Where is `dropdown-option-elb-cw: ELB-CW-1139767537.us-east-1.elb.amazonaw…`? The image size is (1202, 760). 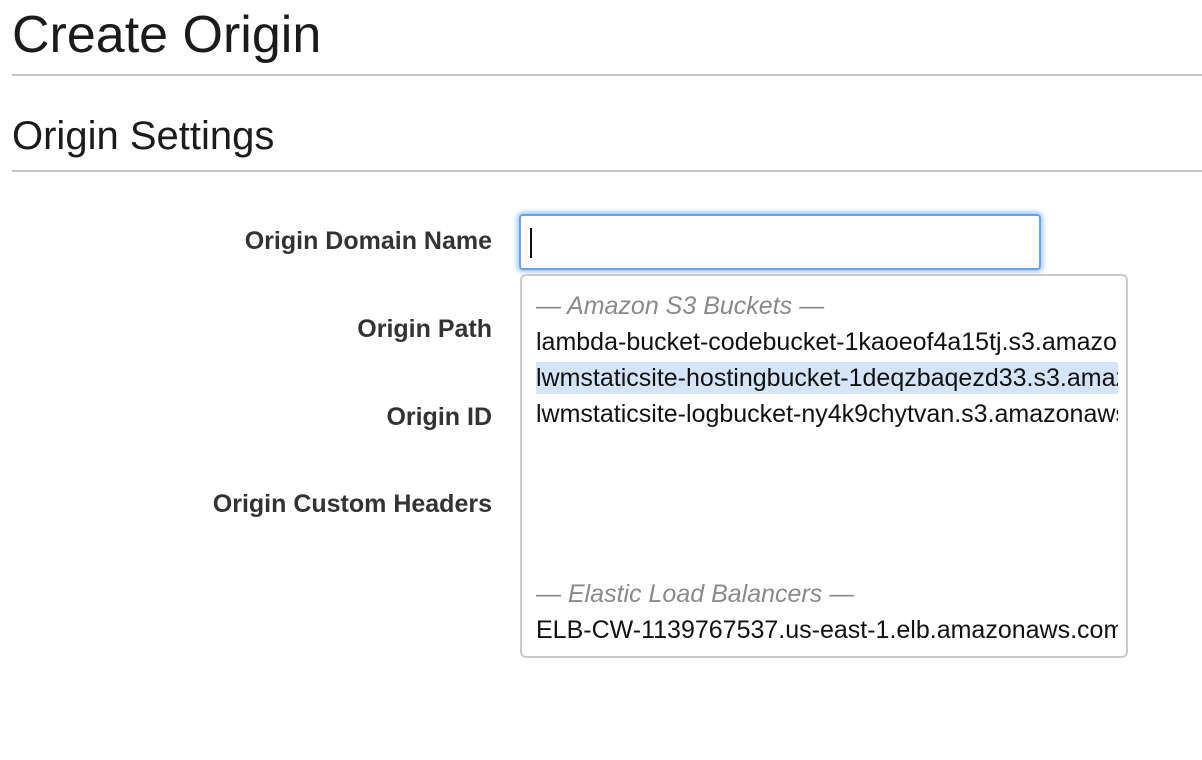
dropdown-option-elb-cw: ELB-CW-1139767537.us-east-1.elb.amazonaw… is located at coordinates (827, 630).